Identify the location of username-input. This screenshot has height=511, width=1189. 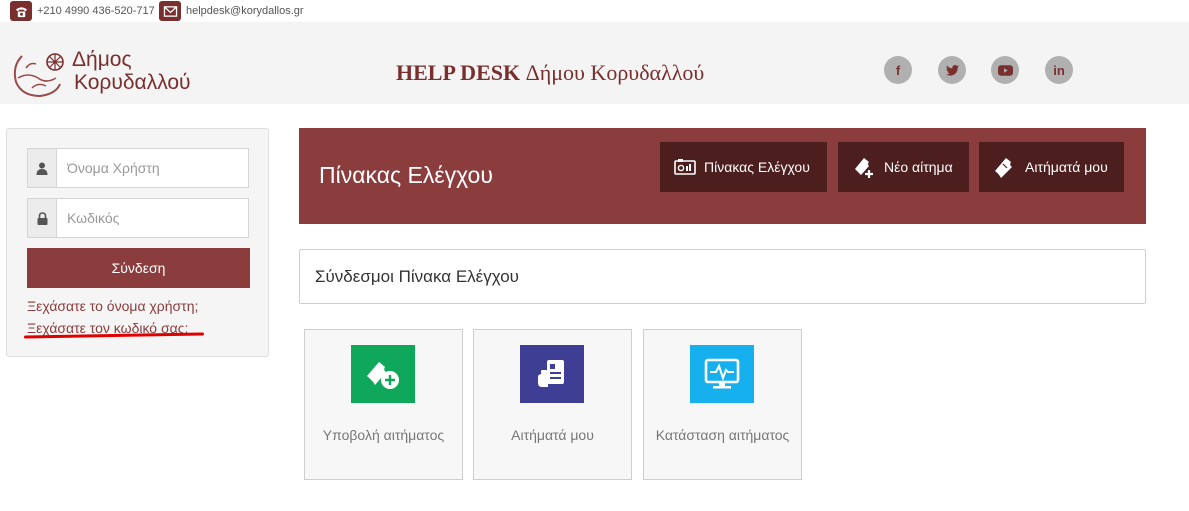
(152, 168).